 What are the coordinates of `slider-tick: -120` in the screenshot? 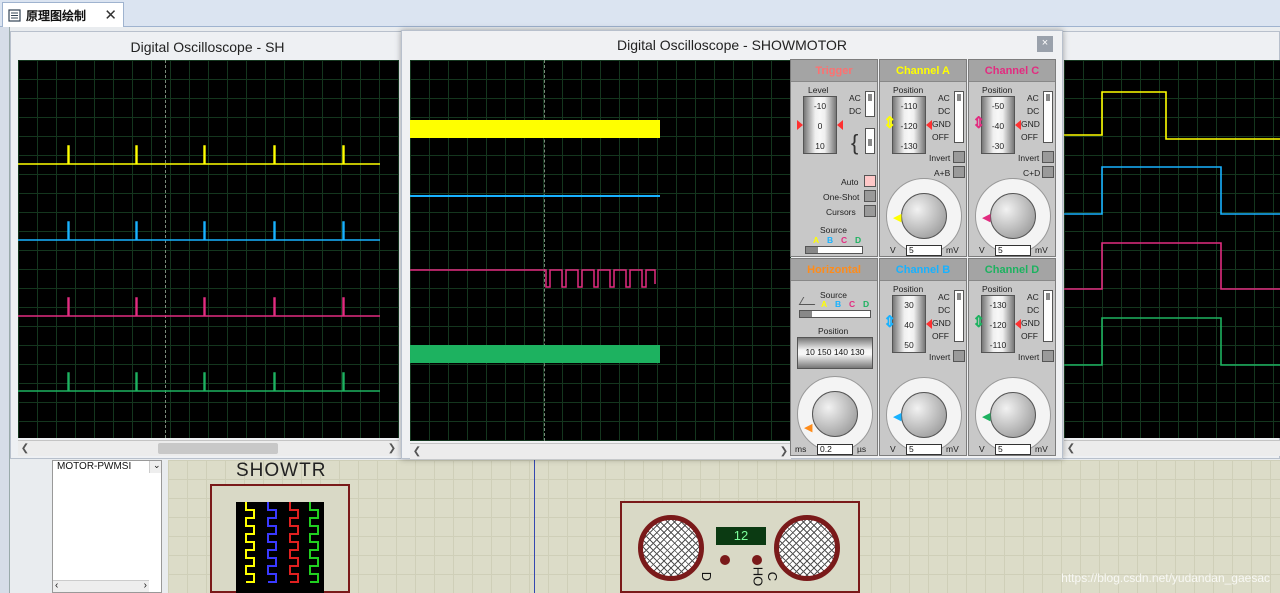 It's located at (998, 325).